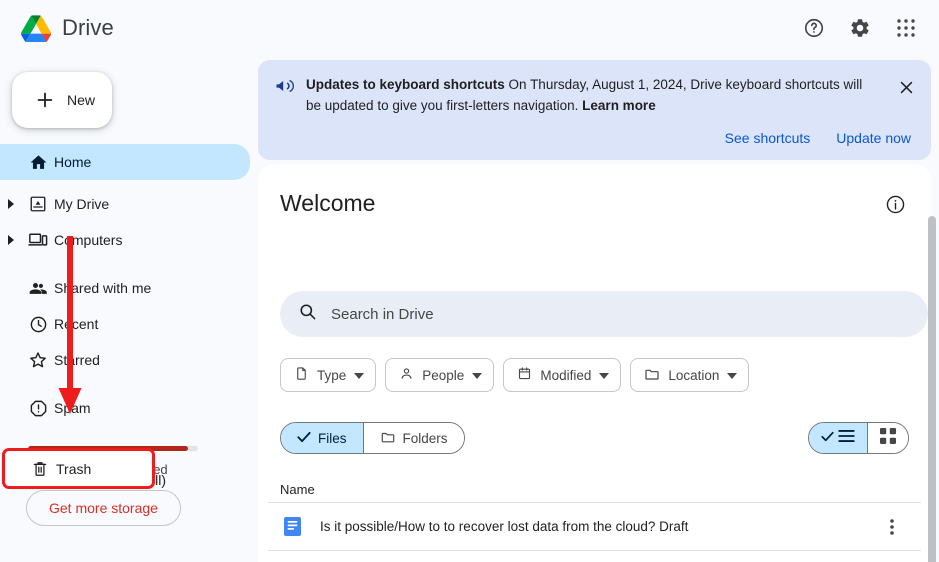 The width and height of the screenshot is (939, 562). What do you see at coordinates (125, 162) in the screenshot?
I see `sidebar-item-home: Home` at bounding box center [125, 162].